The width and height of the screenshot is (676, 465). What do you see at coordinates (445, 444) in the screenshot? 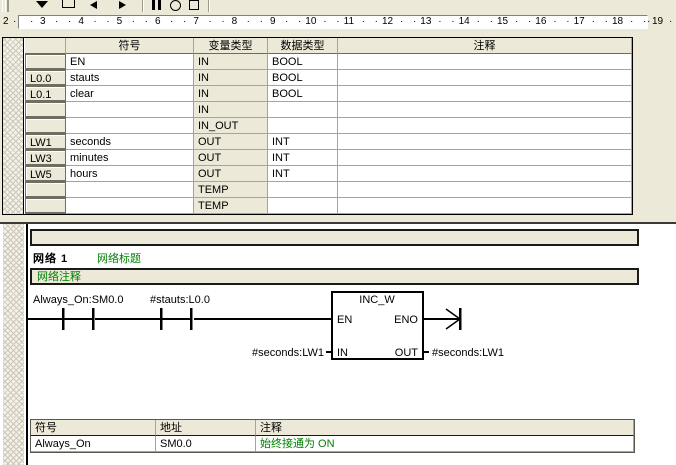
I see `symtable-comment: 始终接通为 ON` at bounding box center [445, 444].